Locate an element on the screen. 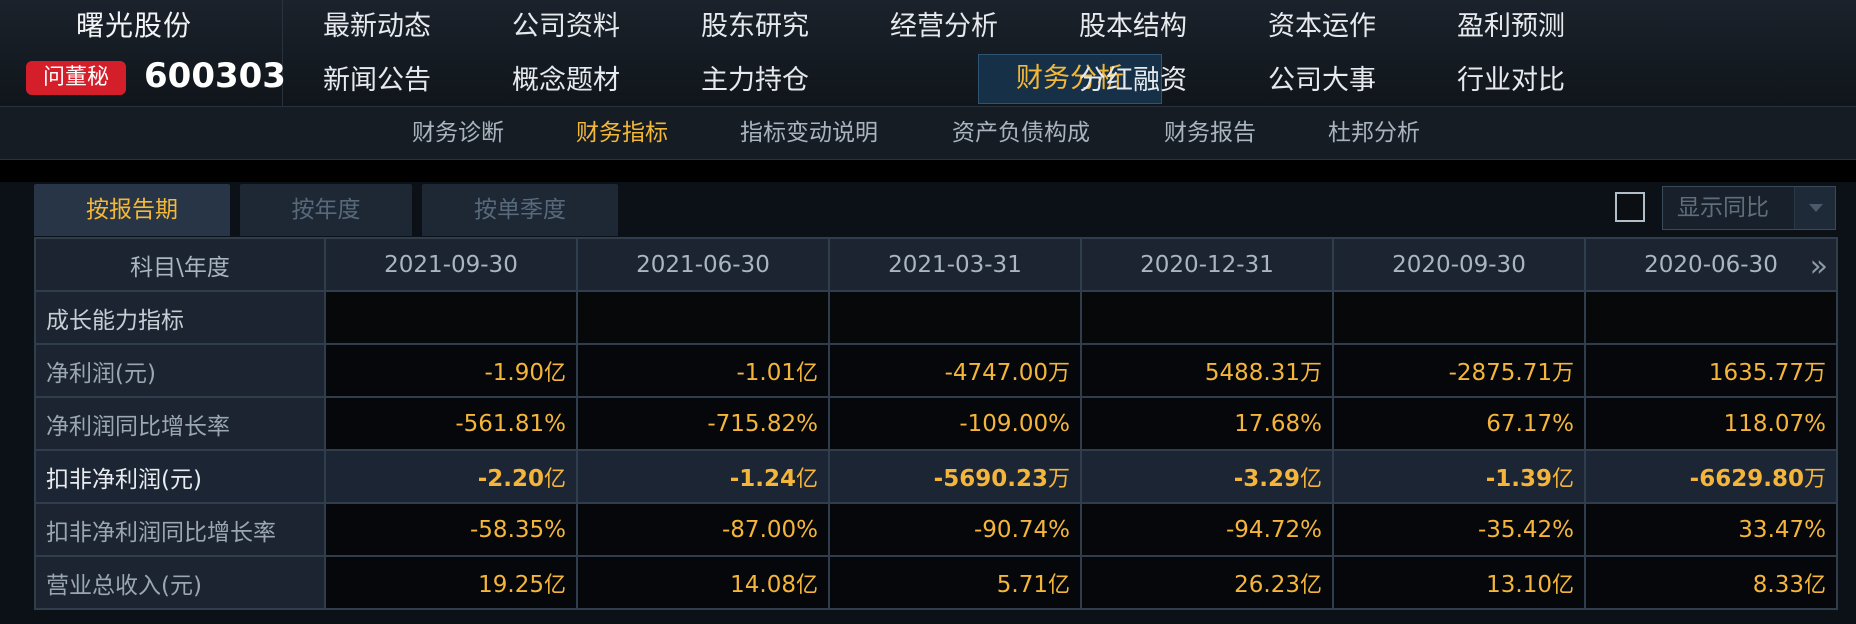  tab-by-quarter: 按单季度 is located at coordinates (520, 210).